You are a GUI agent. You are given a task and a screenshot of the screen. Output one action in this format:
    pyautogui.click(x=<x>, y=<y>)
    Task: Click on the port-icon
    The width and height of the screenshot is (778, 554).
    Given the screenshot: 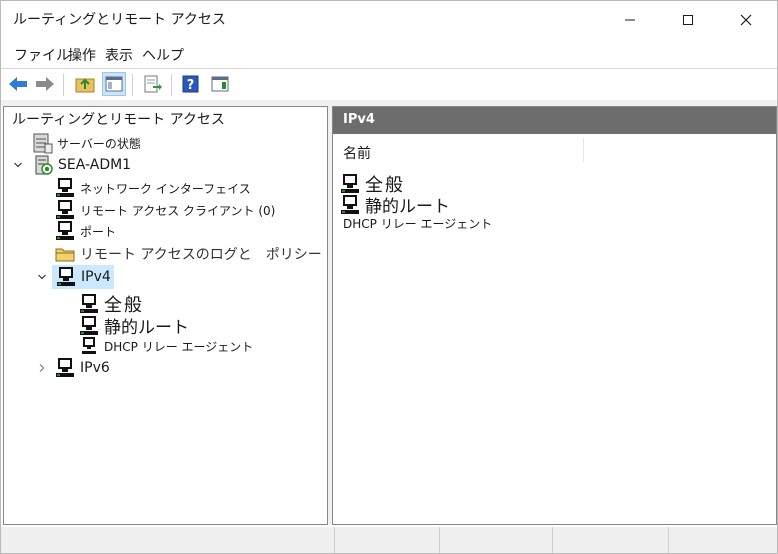 What is the action you would take?
    pyautogui.click(x=65, y=230)
    